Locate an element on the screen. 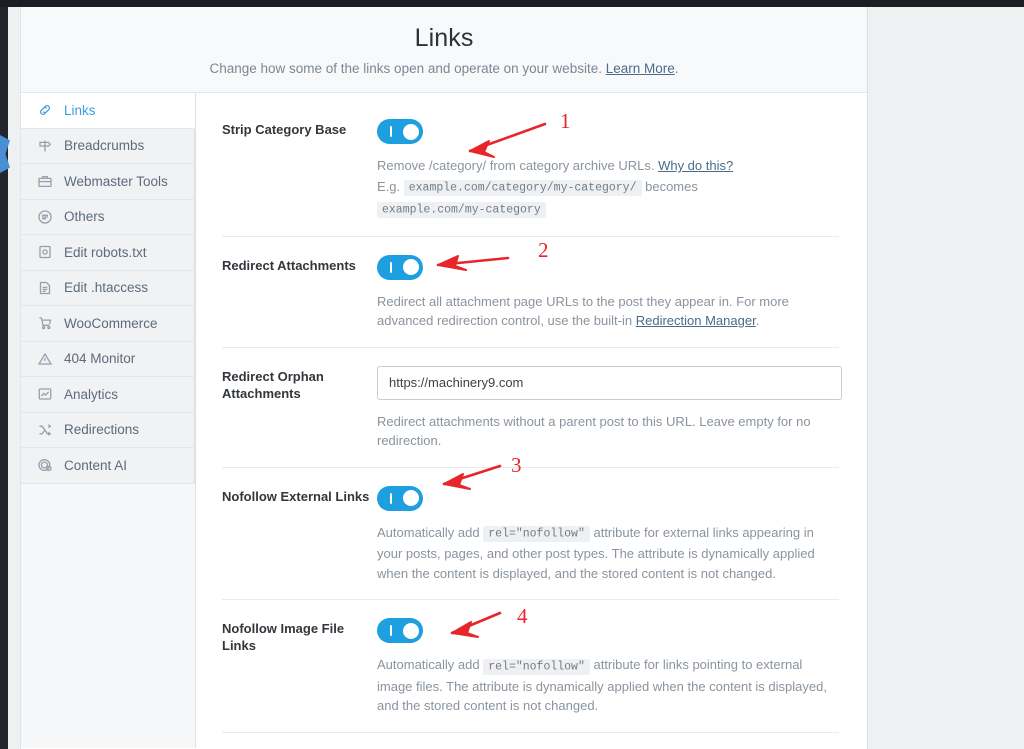 The image size is (1024, 749). strip-category-base-toggle is located at coordinates (400, 131).